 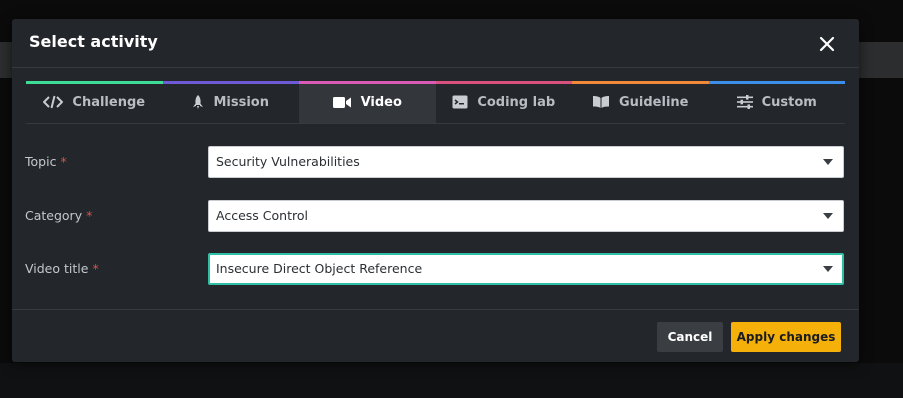 I want to click on category-value: Access Control, so click(x=262, y=215).